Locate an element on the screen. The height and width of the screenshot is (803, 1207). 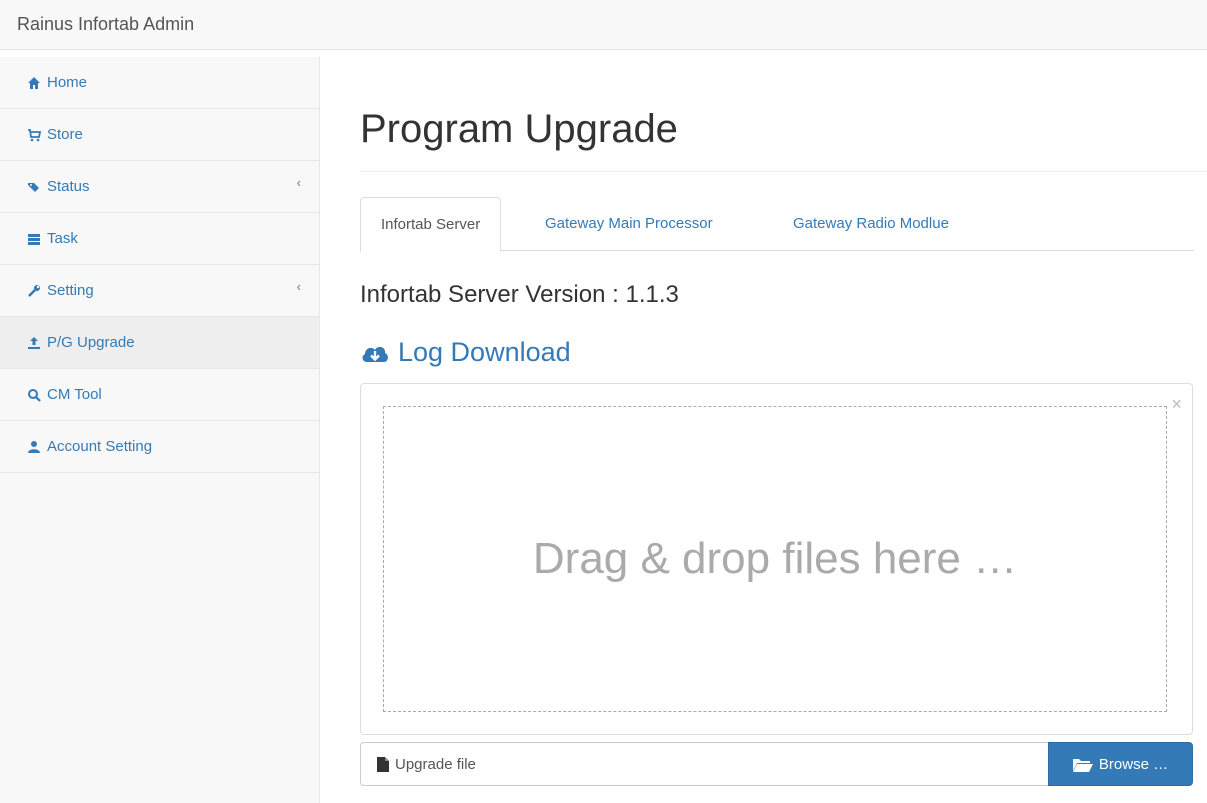
tab-gateway-radio-module: Gateway Radio Modlue is located at coordinates (871, 224).